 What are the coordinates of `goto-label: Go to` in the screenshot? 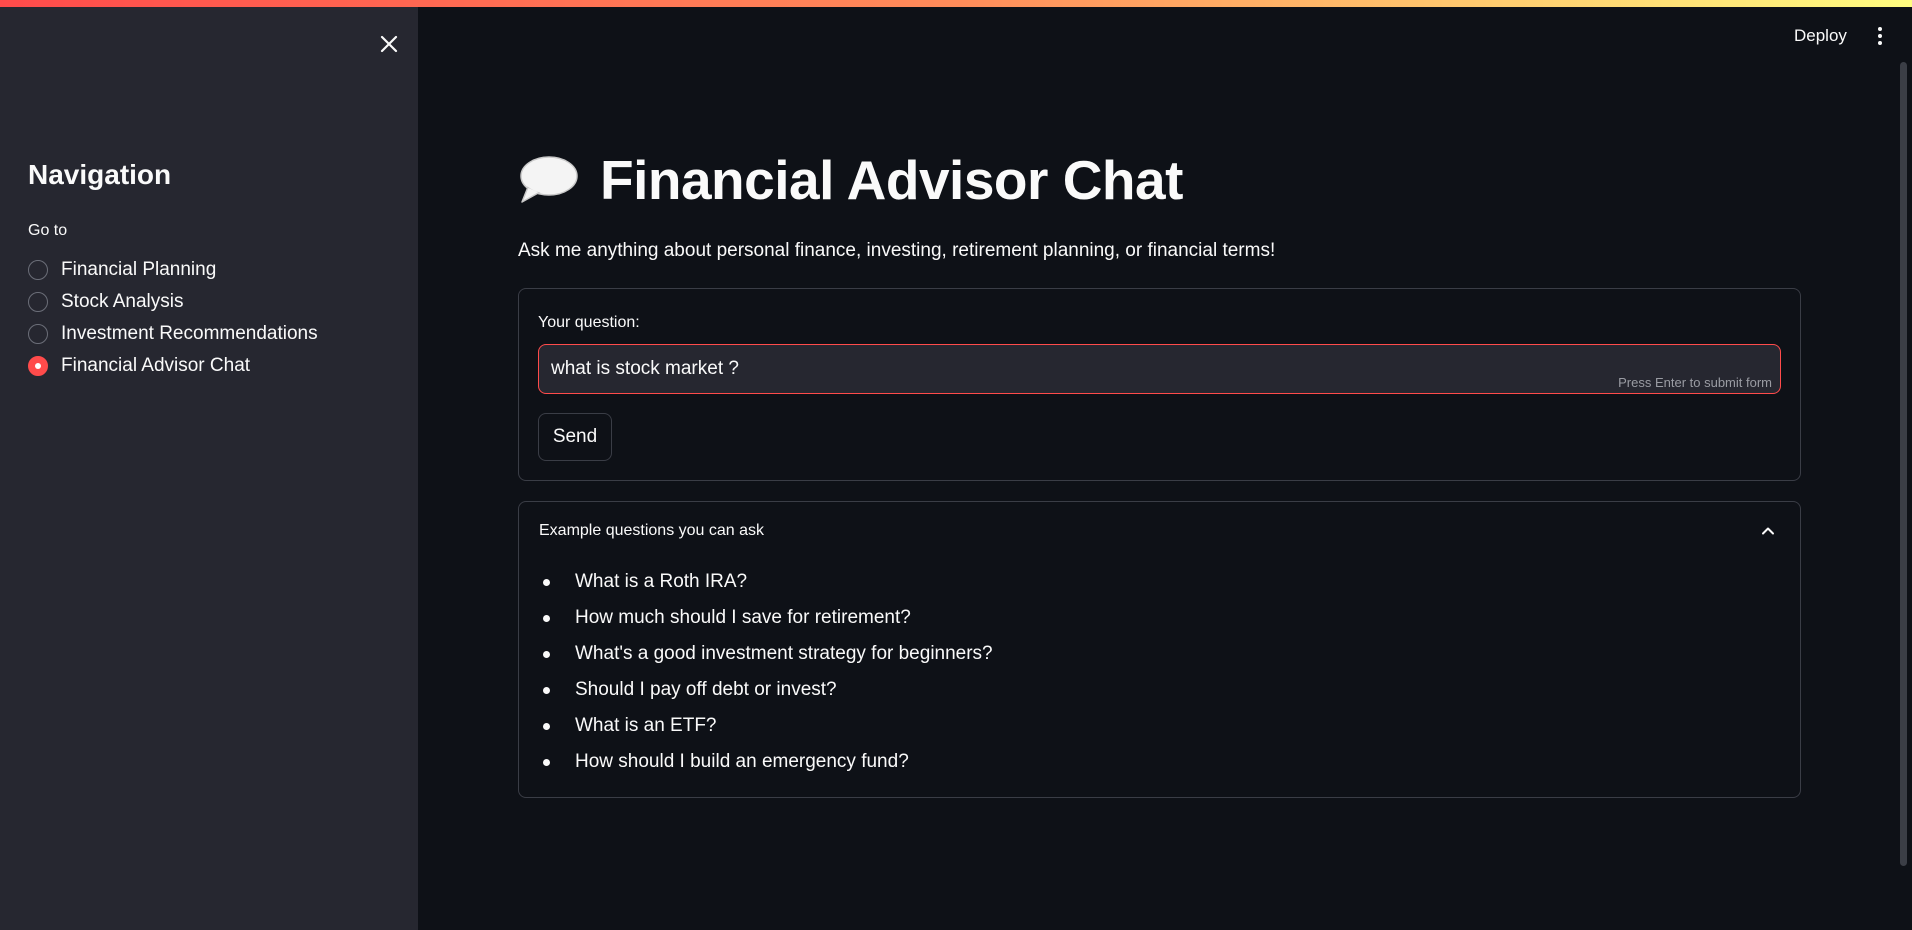 It's located at (48, 230).